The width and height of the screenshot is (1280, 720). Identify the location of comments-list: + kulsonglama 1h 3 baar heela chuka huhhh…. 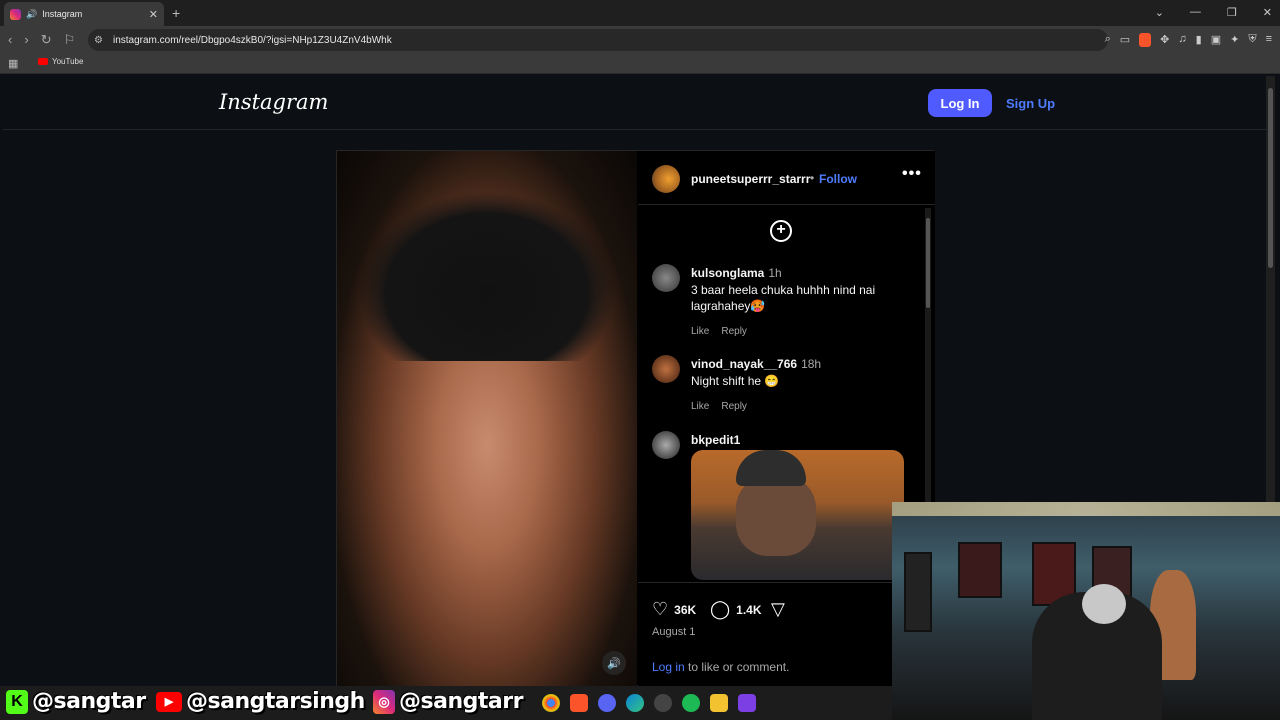
(786, 394).